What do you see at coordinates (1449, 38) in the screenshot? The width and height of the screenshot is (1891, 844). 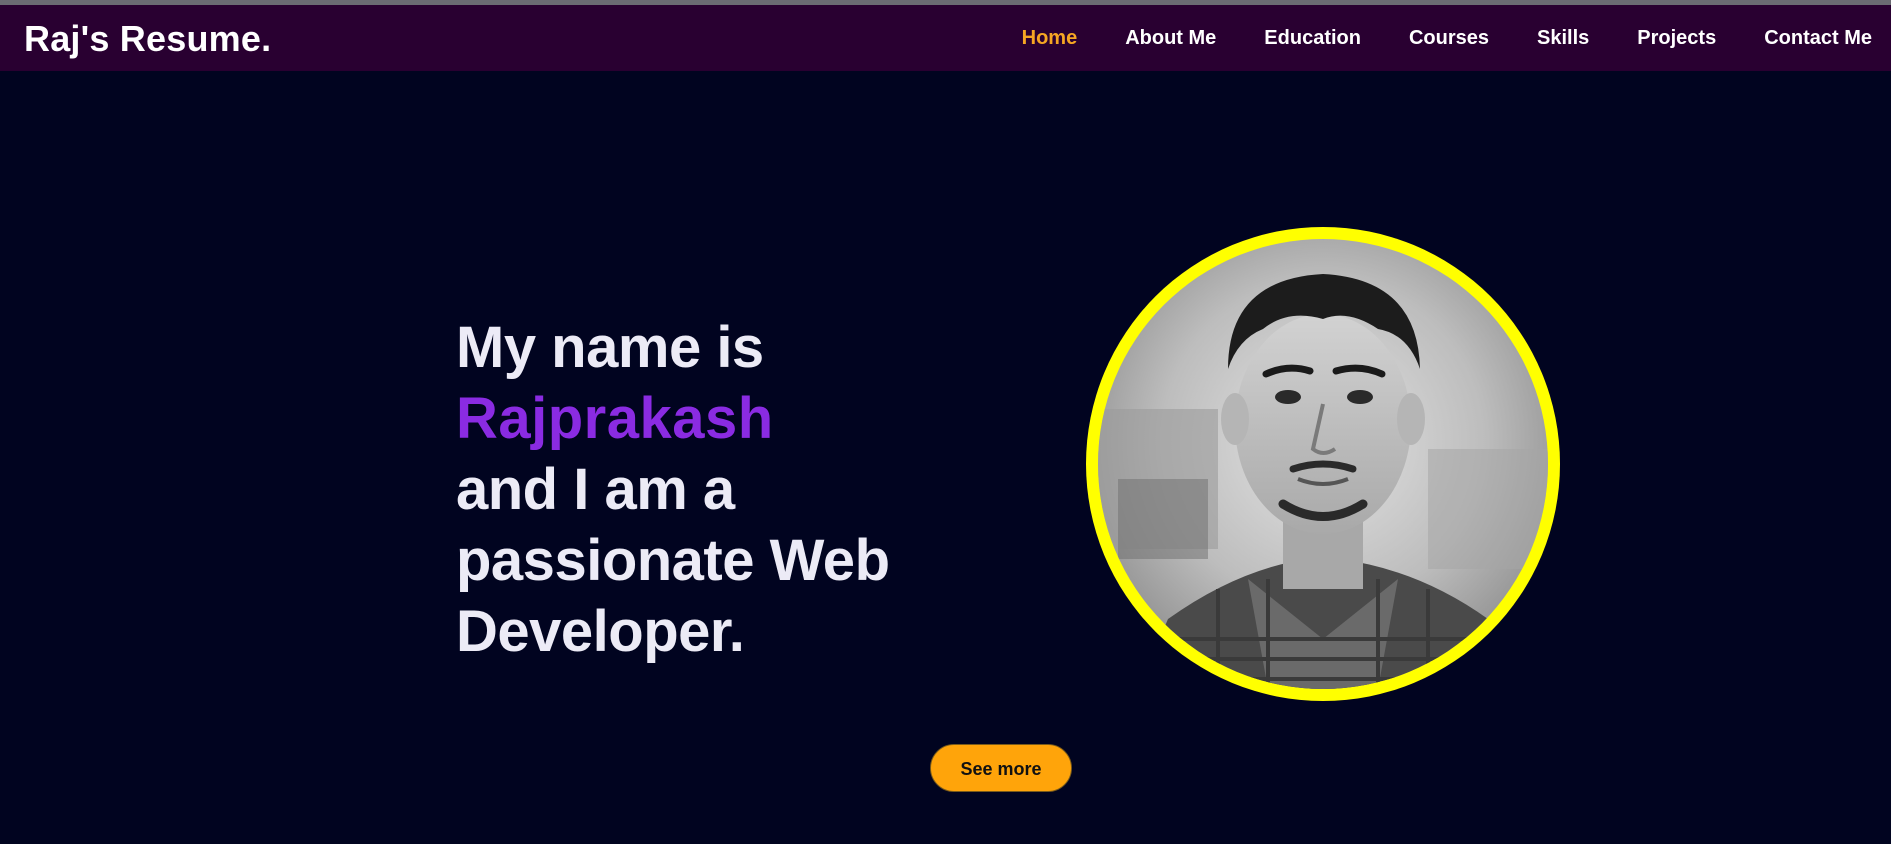 I see `nav-item-courses: Courses` at bounding box center [1449, 38].